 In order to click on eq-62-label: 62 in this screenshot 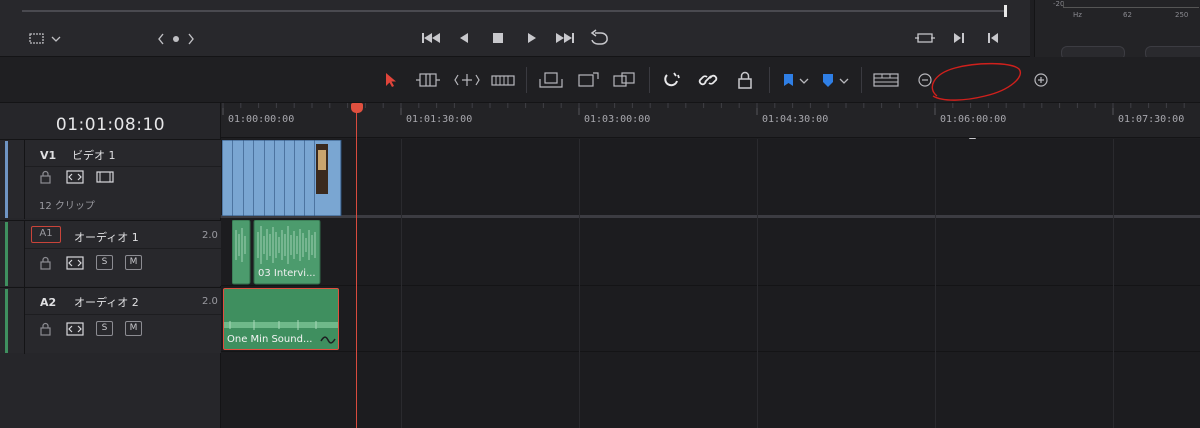, I will do `click(1127, 15)`.